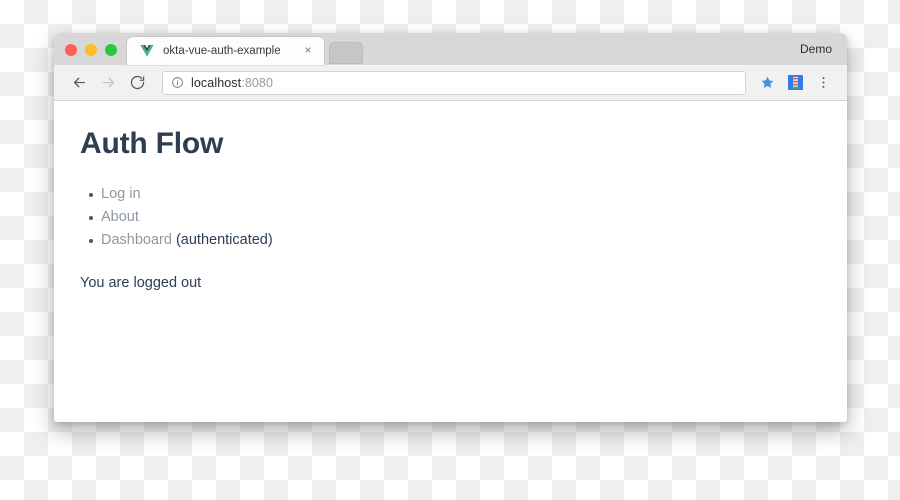 The width and height of the screenshot is (900, 500). I want to click on url-port: :8080, so click(257, 82).